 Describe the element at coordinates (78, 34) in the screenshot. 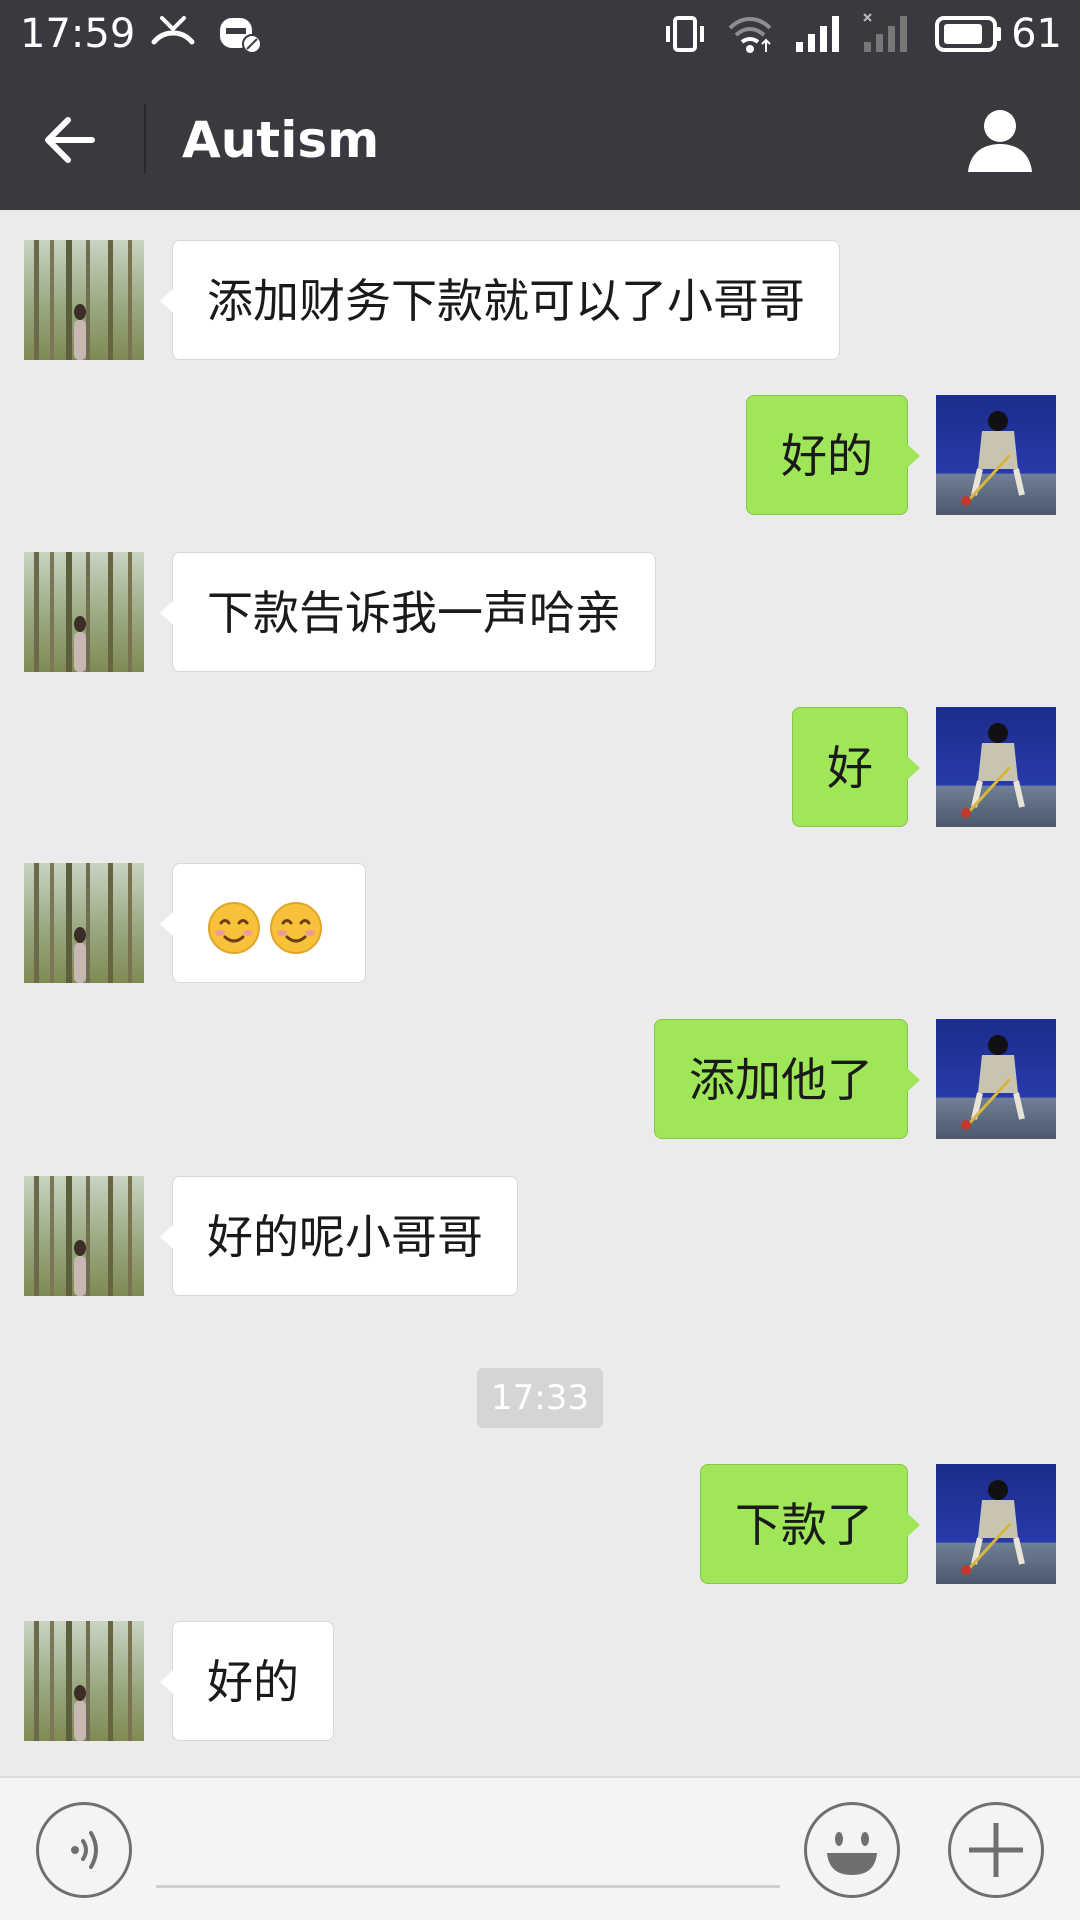

I see `status-time: 17:59` at that location.